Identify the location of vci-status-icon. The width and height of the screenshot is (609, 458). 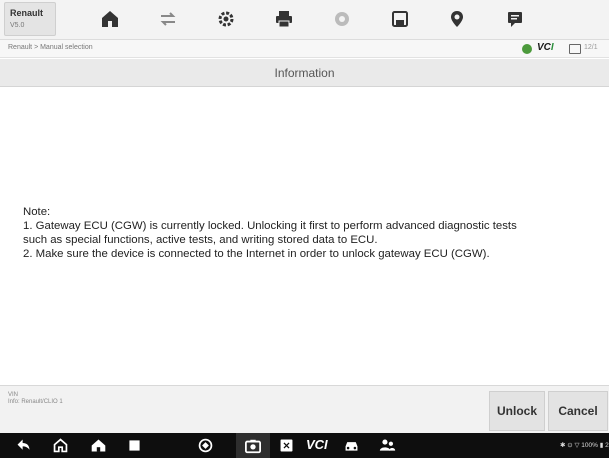
(527, 49).